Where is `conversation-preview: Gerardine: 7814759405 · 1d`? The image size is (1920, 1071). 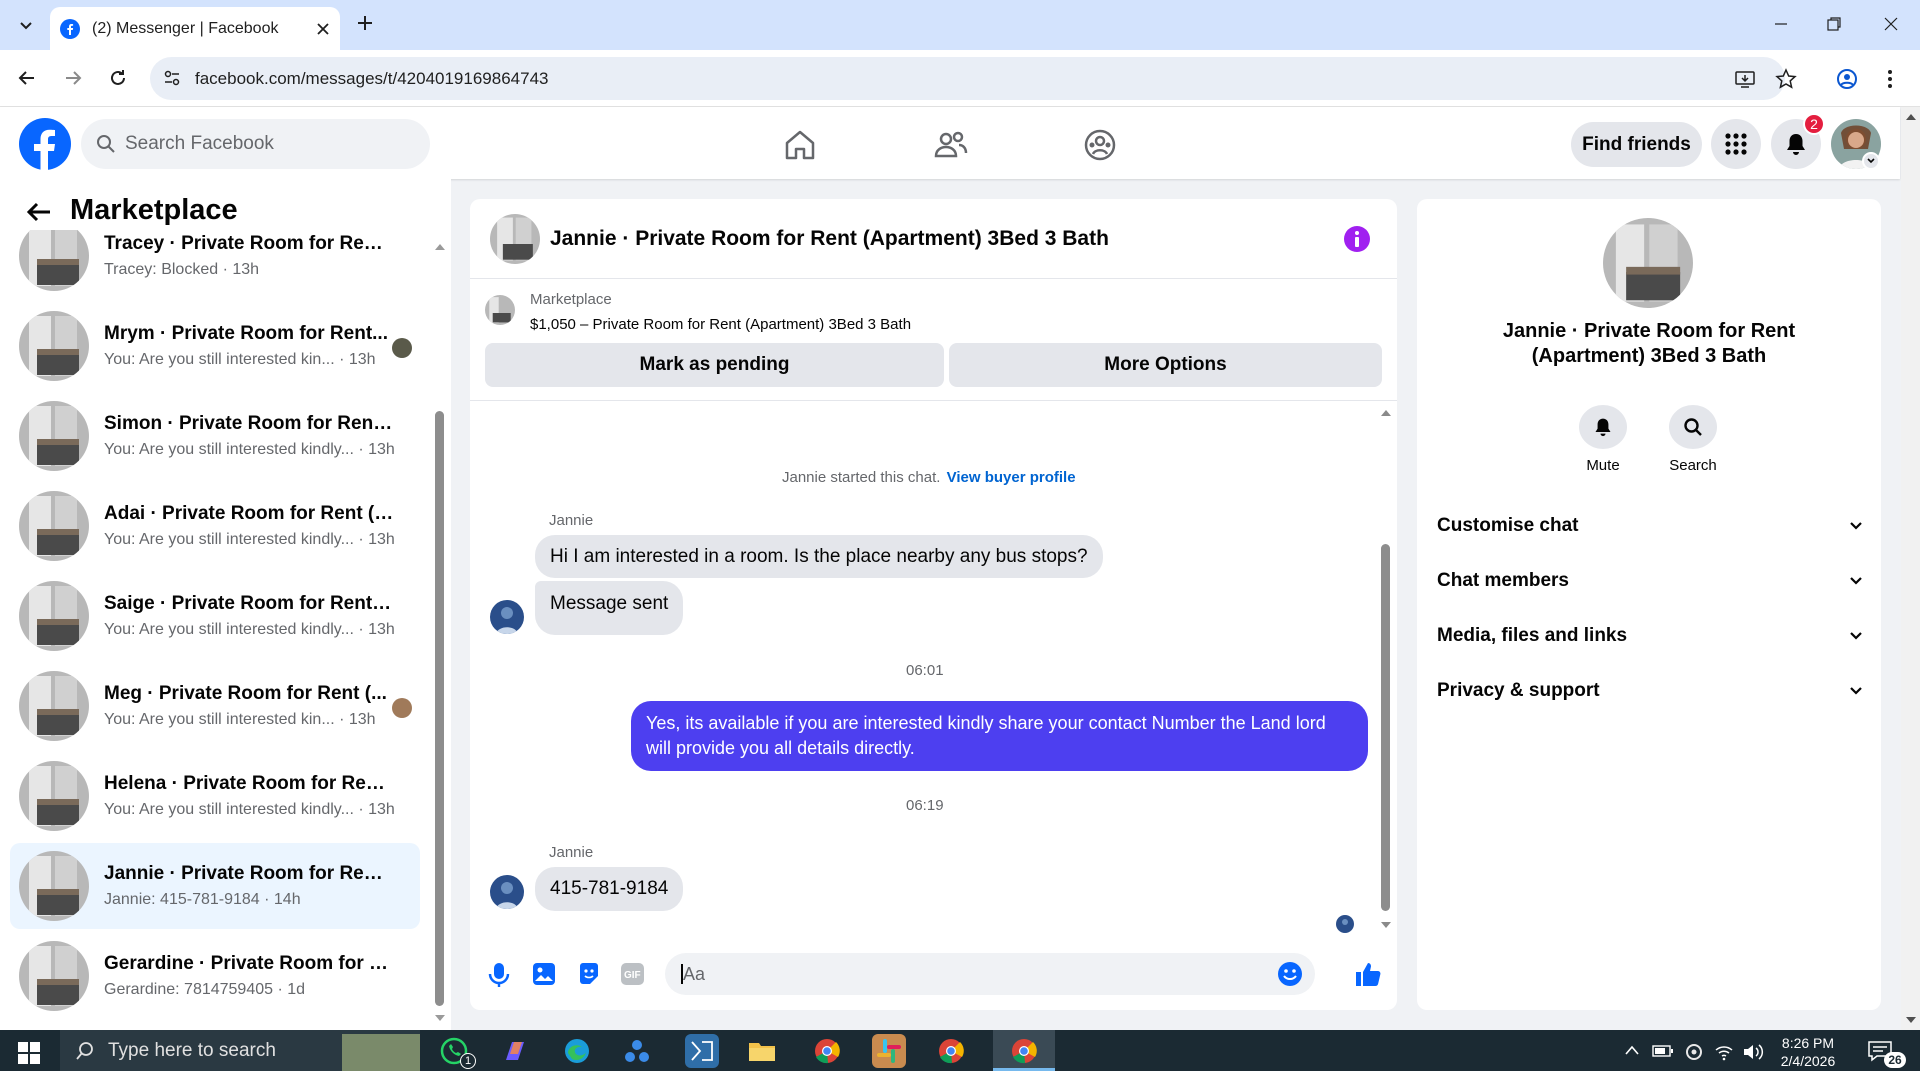
conversation-preview: Gerardine: 7814759405 · 1d is located at coordinates (205, 989).